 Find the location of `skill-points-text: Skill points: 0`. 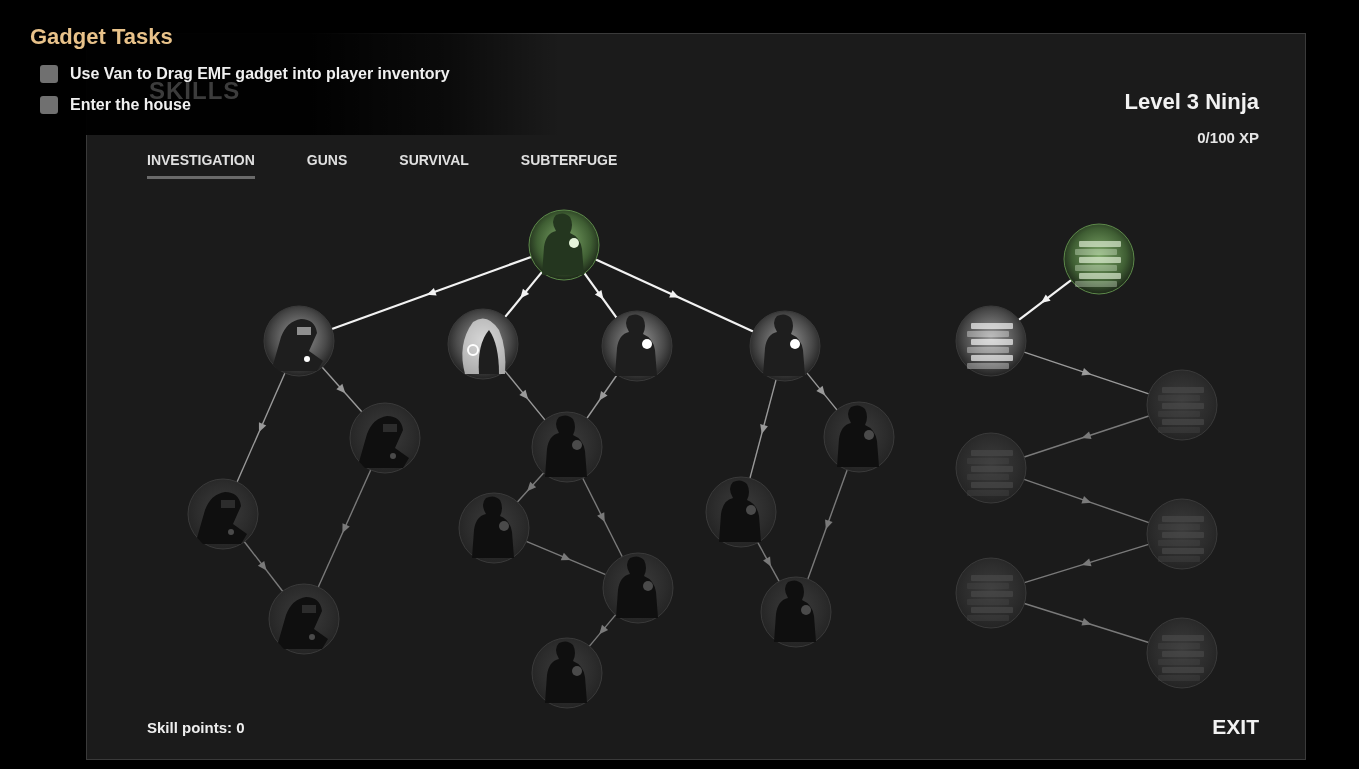

skill-points-text: Skill points: 0 is located at coordinates (196, 727).